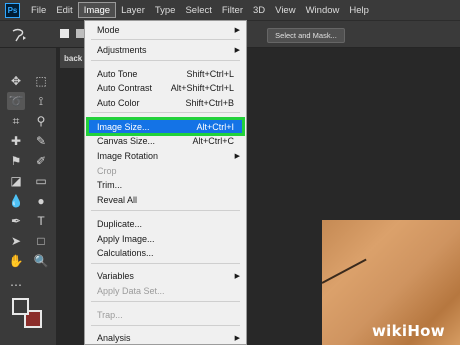  Describe the element at coordinates (165, 88) in the screenshot. I see `menu-item-auto-contrast: Auto Contrast Alt+Shift+Ctrl+L` at that location.